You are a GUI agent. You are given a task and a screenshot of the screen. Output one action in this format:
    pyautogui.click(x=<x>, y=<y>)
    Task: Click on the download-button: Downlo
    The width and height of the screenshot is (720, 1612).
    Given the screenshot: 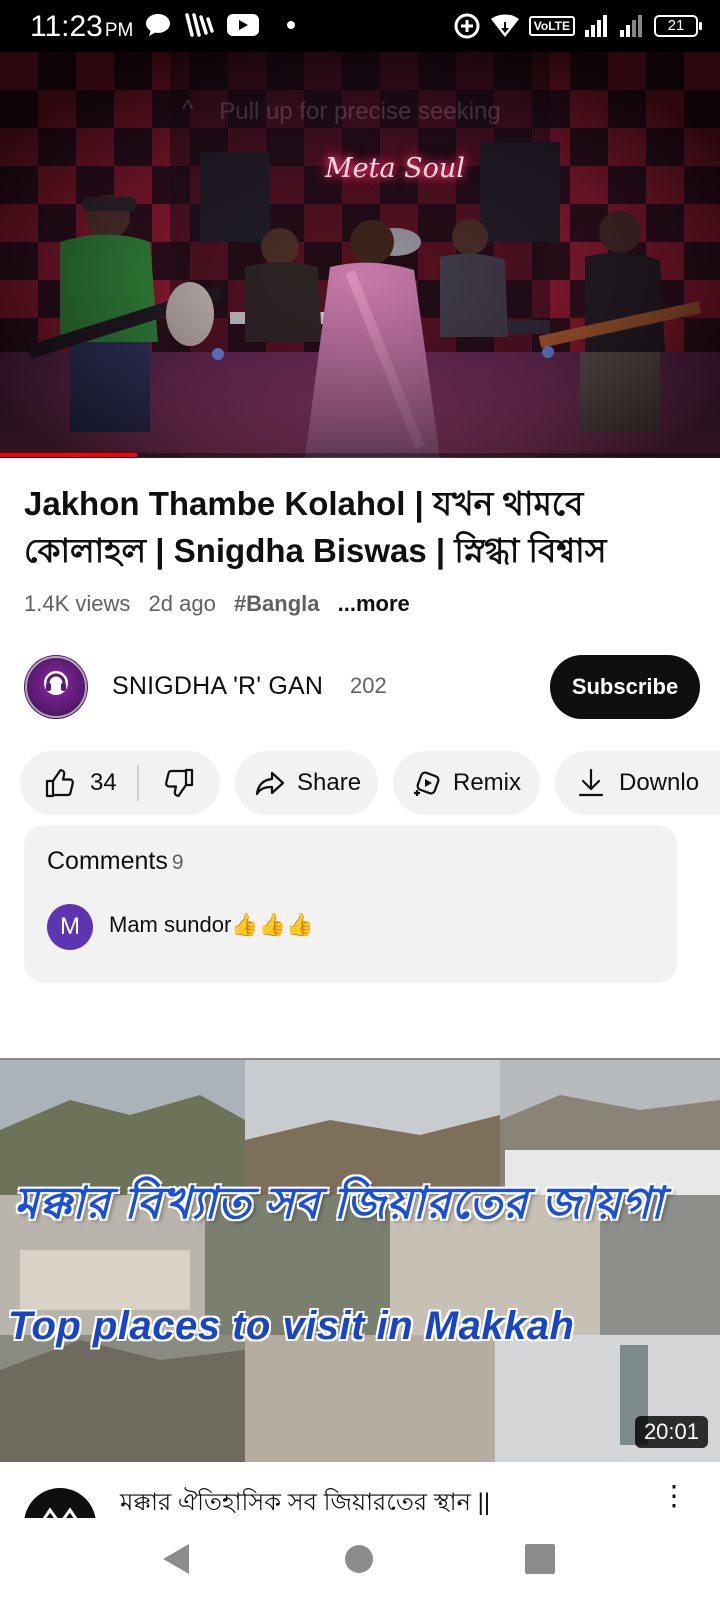 What is the action you would take?
    pyautogui.click(x=637, y=783)
    